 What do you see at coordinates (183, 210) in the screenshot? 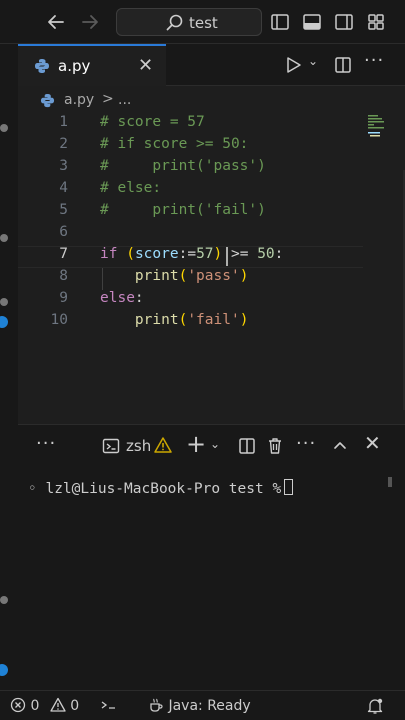
I see `code-text: # print('fail')` at bounding box center [183, 210].